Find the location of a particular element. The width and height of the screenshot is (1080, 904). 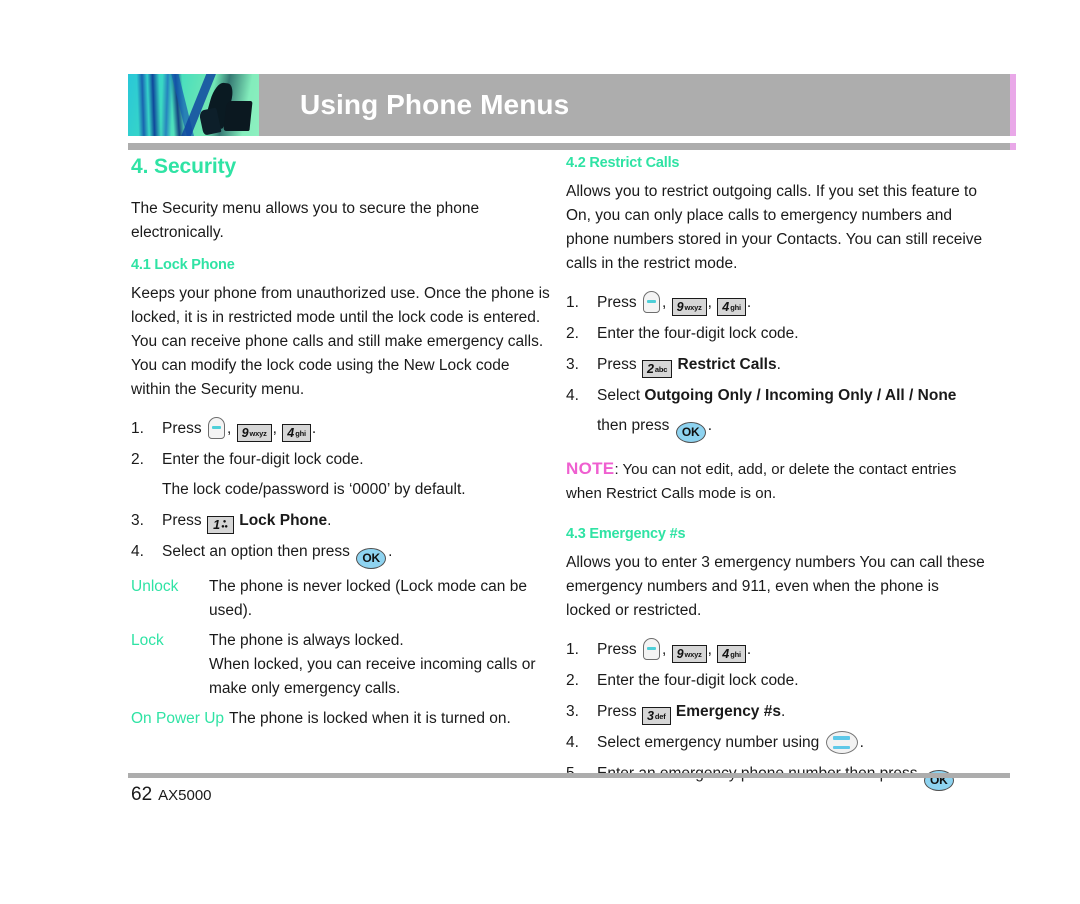

step-item: 2. Enter the four-digit lock code. is located at coordinates (776, 334).